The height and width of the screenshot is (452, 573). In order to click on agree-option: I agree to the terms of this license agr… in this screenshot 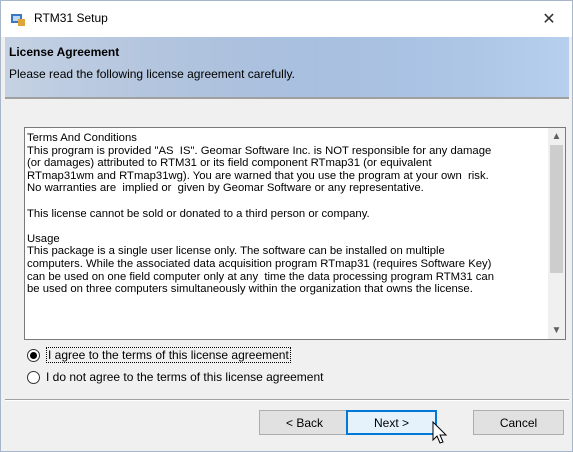, I will do `click(159, 355)`.